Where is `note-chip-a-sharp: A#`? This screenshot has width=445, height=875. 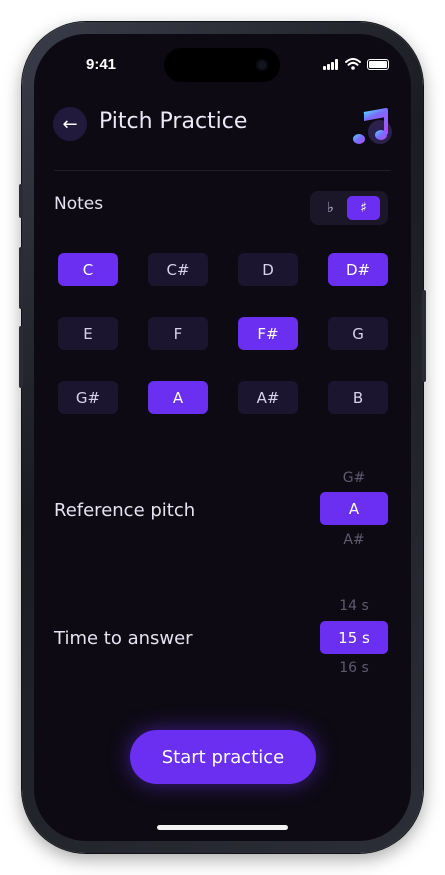
note-chip-a-sharp: A# is located at coordinates (268, 397).